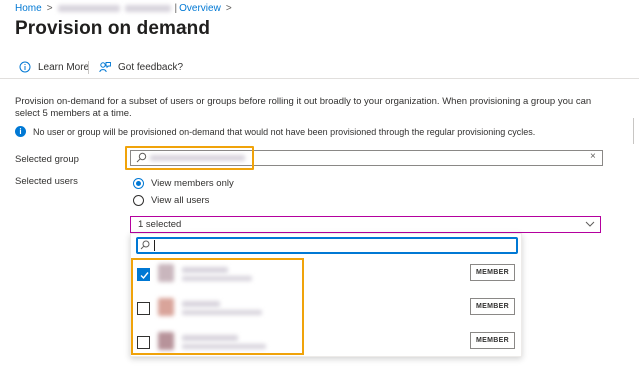 The image size is (639, 385). Describe the element at coordinates (176, 8) in the screenshot. I see `breadcrumb-pipe: |` at that location.